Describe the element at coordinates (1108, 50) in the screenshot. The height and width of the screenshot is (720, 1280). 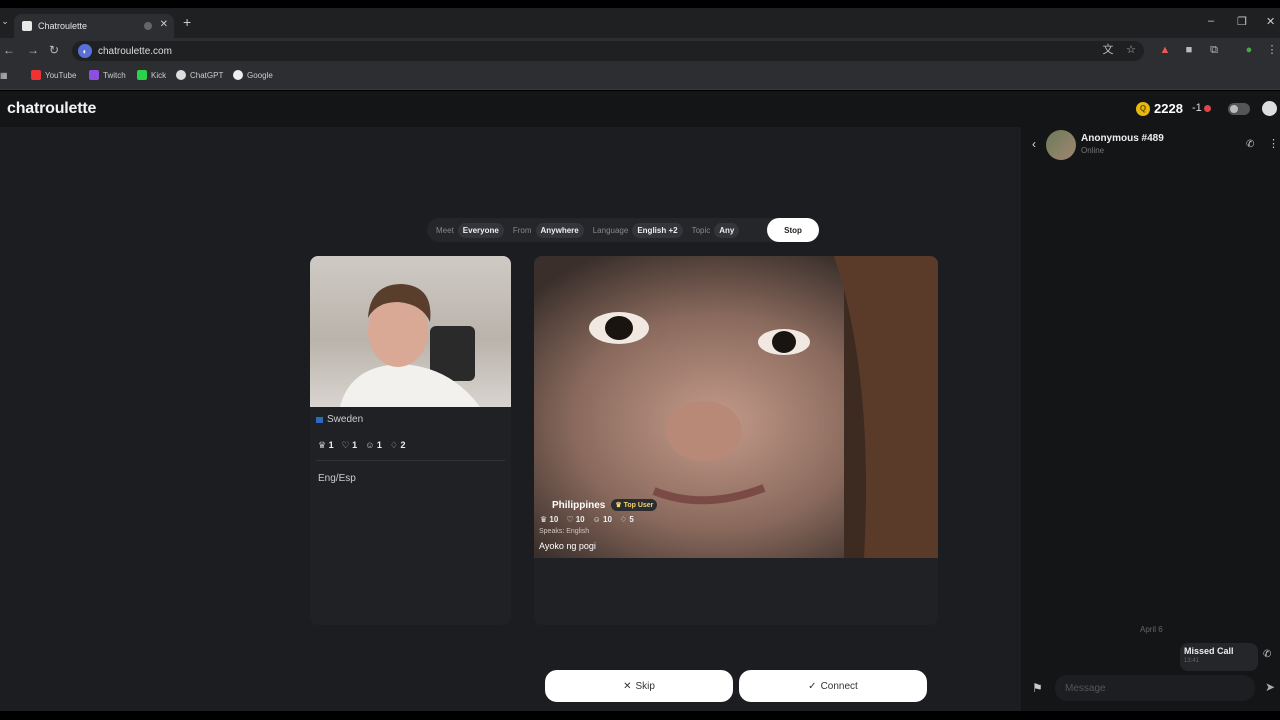
I see `translate-icon: 文` at that location.